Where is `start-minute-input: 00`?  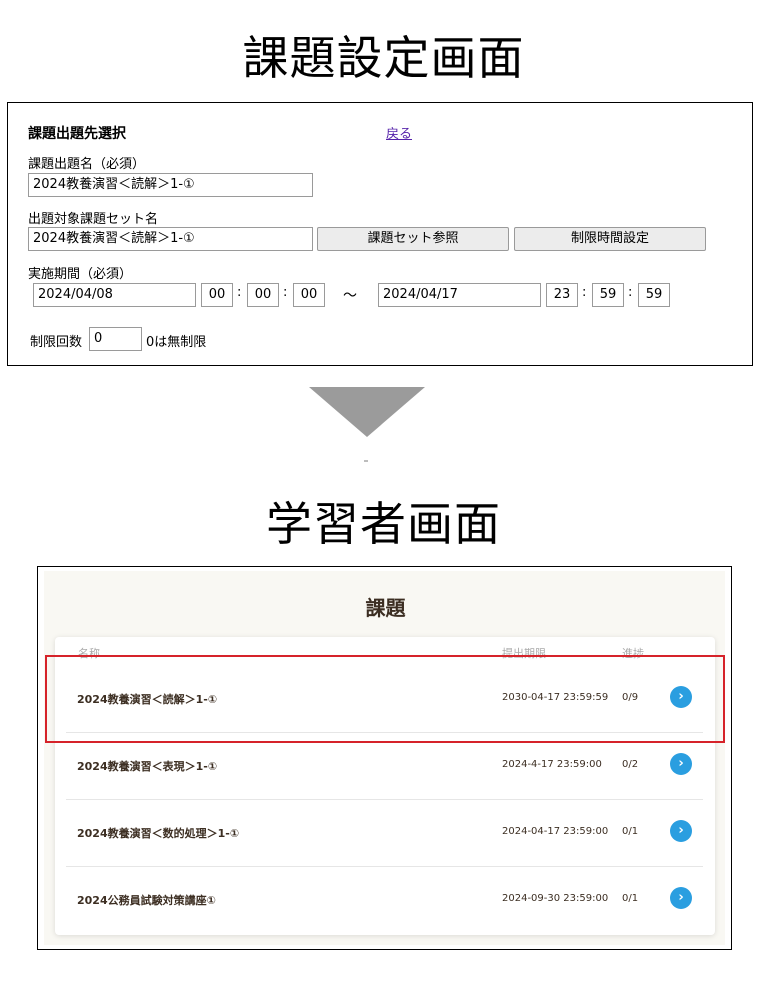
start-minute-input: 00 is located at coordinates (263, 295).